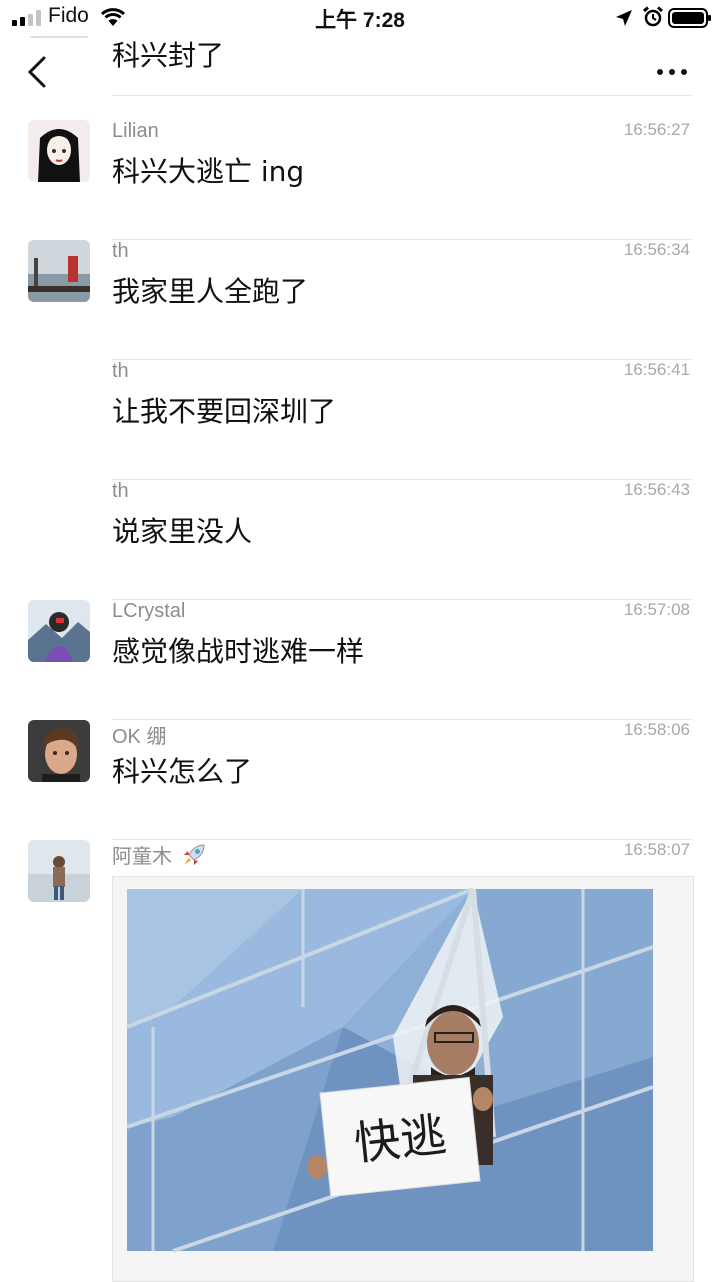 This screenshot has height=1282, width=720. What do you see at coordinates (182, 771) in the screenshot?
I see `message-text: 科兴怎么了` at bounding box center [182, 771].